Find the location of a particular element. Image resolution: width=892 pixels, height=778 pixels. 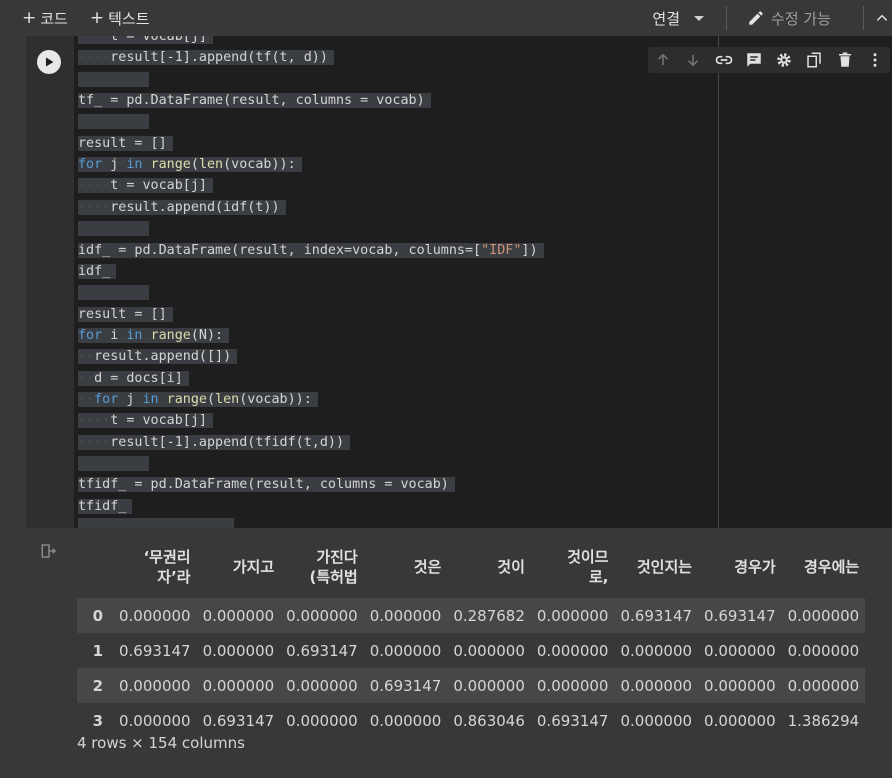

edit-mode-button: 수정 가능 is located at coordinates (795, 18).